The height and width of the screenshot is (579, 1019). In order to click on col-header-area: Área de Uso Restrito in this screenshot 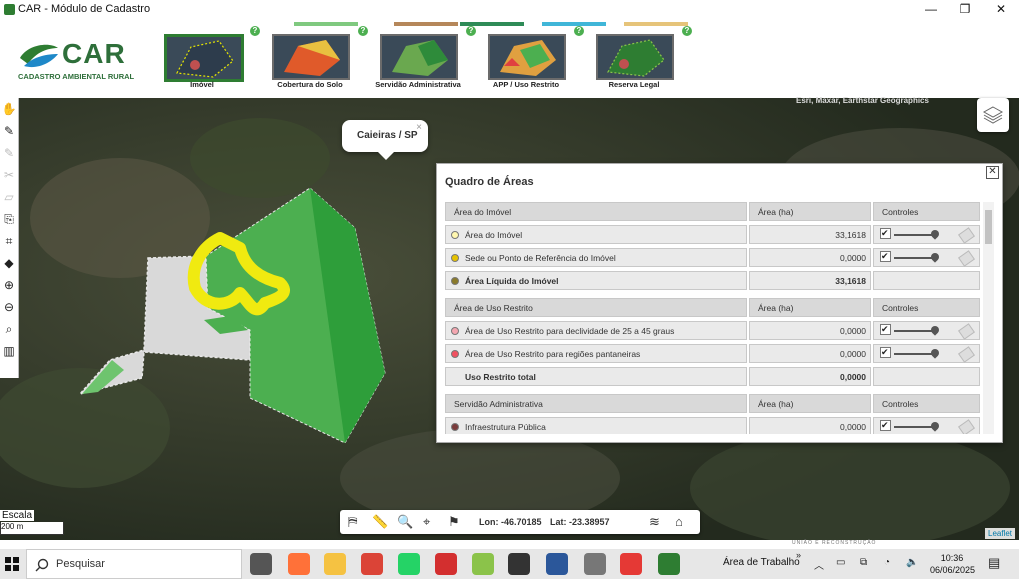, I will do `click(596, 307)`.